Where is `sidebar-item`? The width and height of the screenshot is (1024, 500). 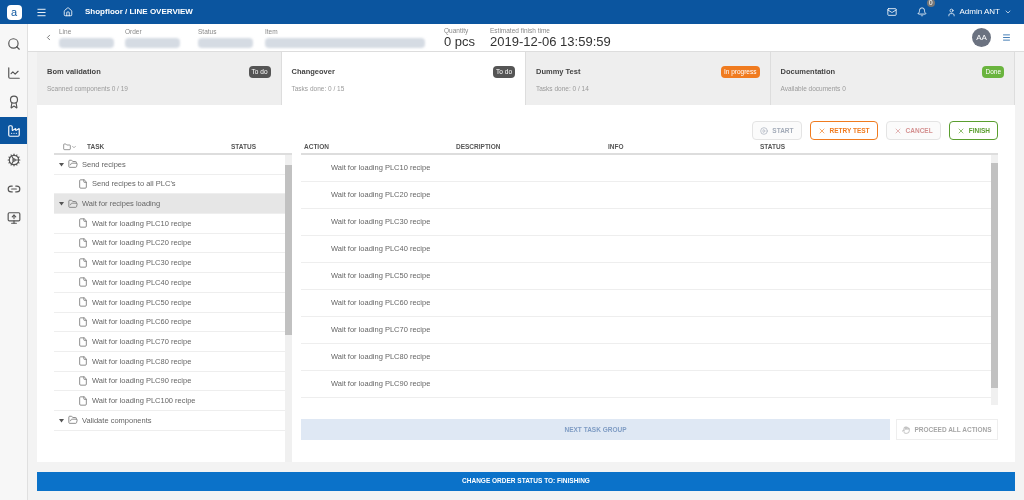 sidebar-item is located at coordinates (13, 130).